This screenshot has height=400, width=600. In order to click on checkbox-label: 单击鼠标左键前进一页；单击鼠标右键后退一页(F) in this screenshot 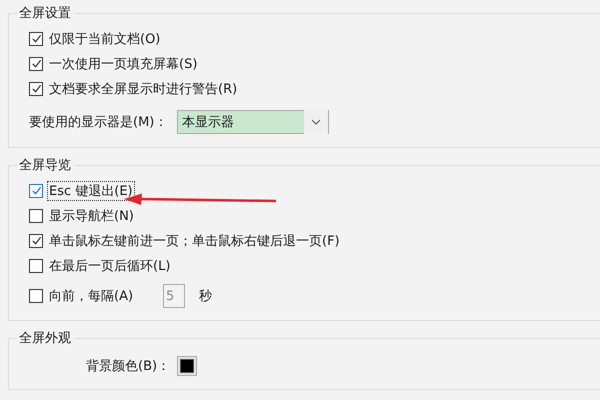, I will do `click(194, 240)`.